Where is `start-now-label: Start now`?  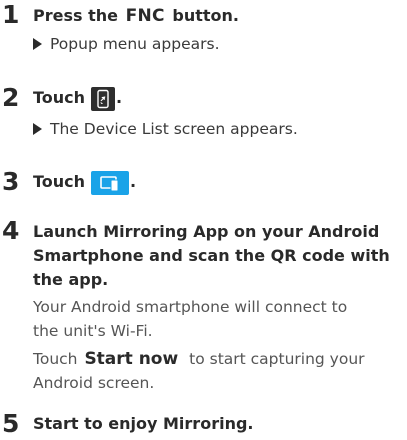
start-now-label: Start now is located at coordinates (131, 359).